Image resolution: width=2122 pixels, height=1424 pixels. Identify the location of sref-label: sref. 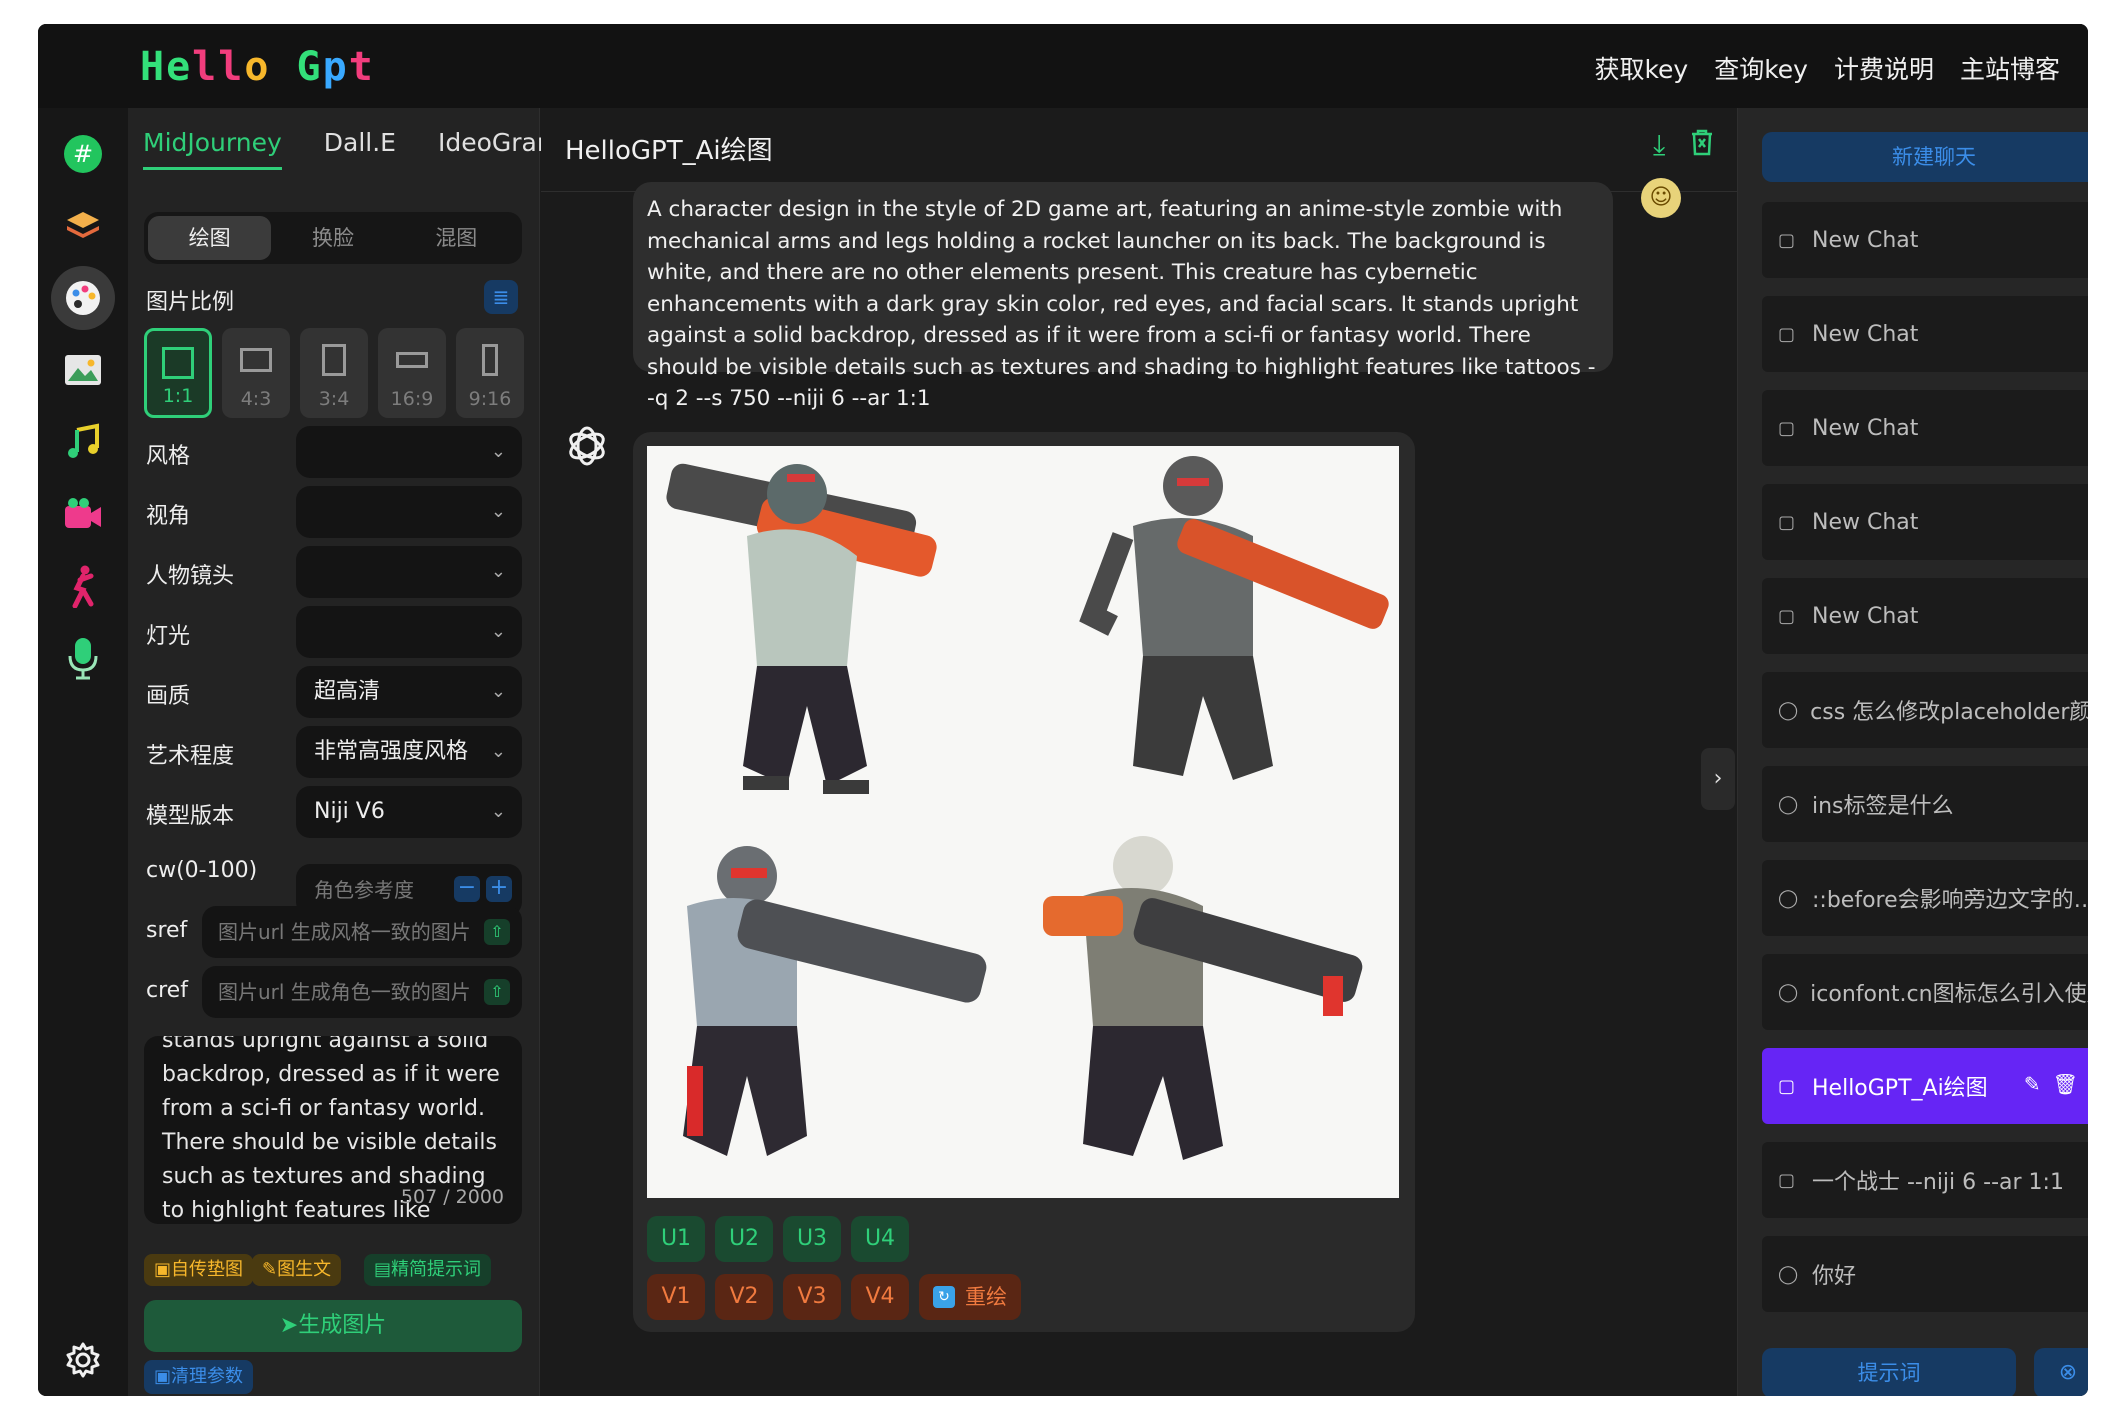
(167, 930).